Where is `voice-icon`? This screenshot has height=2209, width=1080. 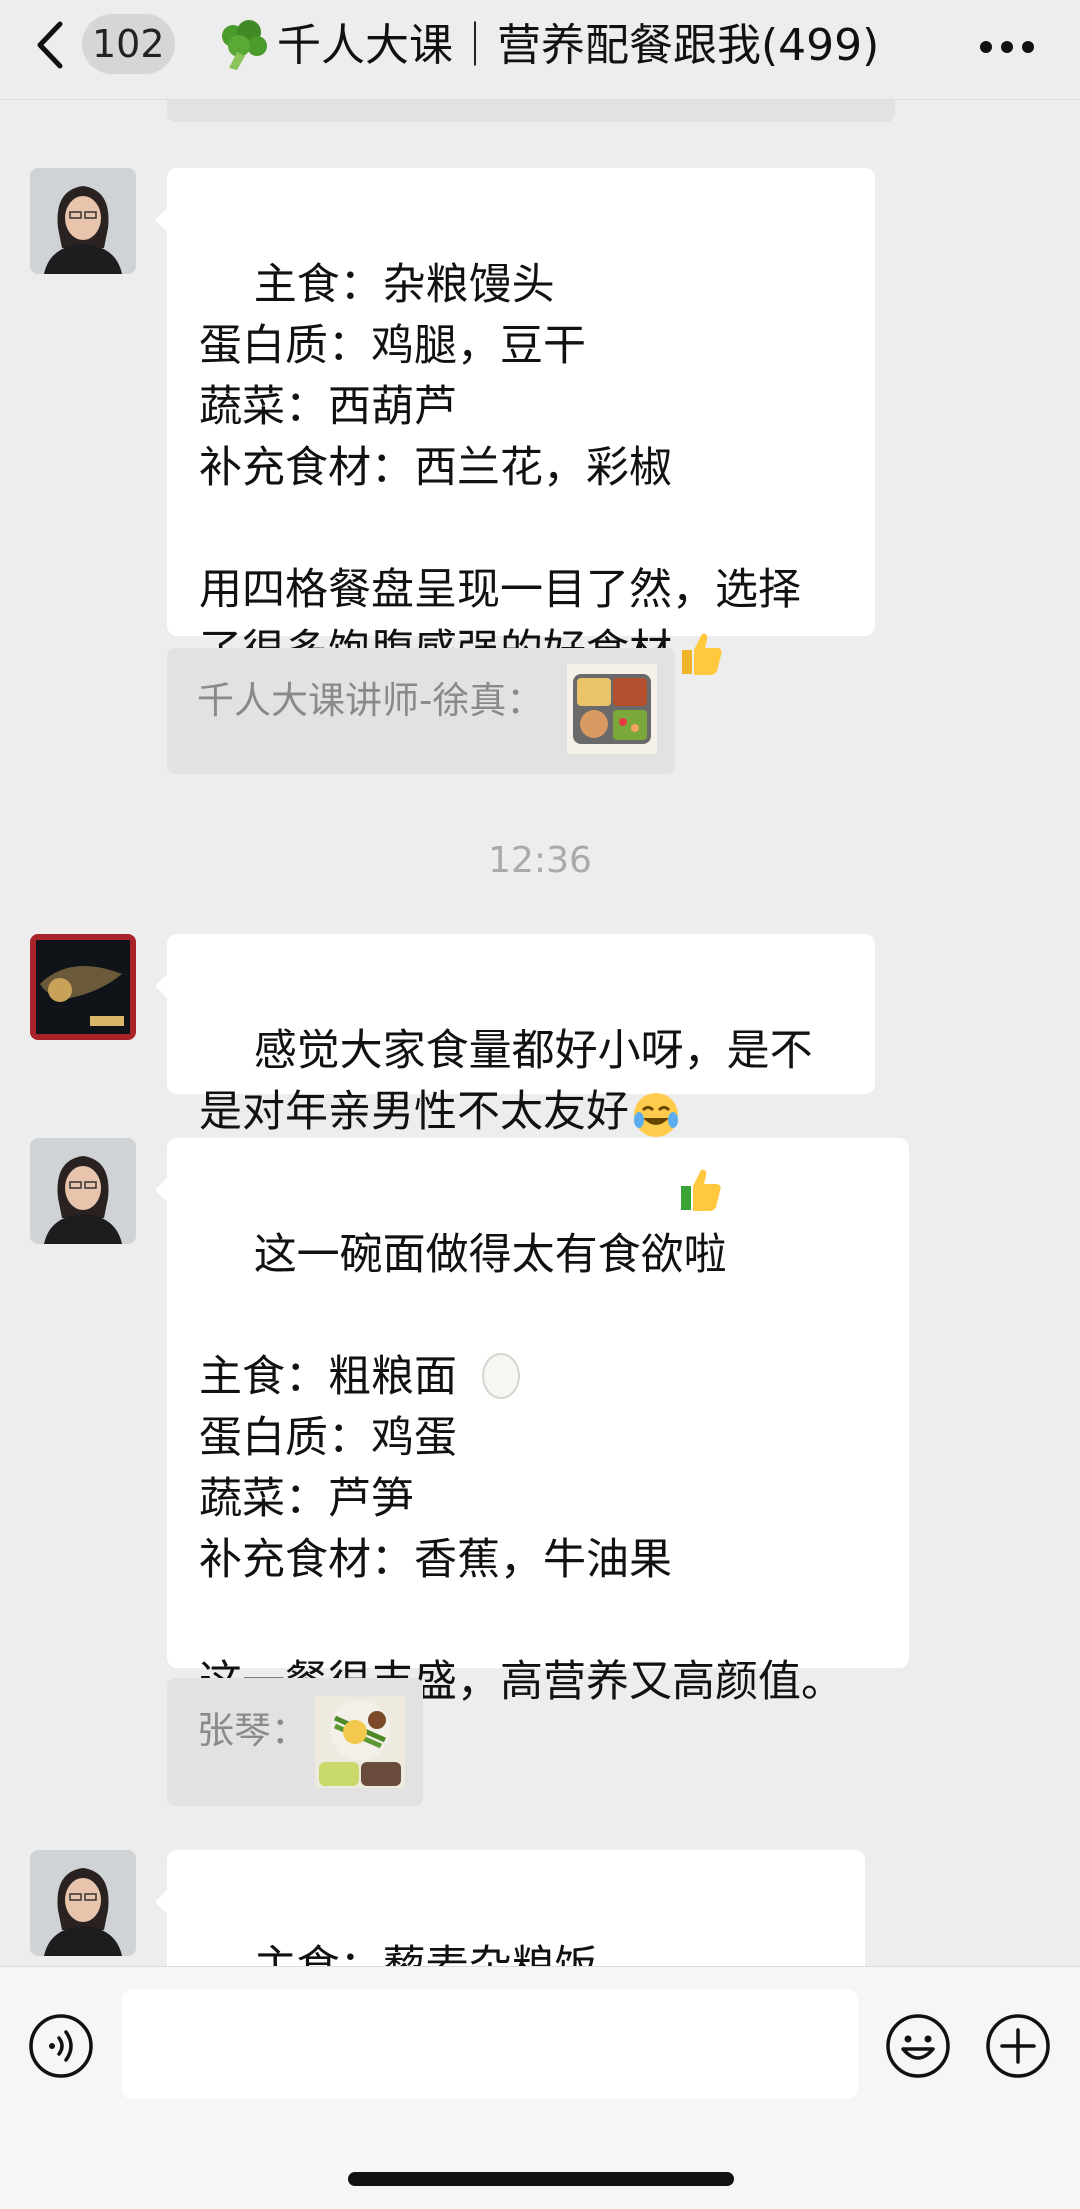 voice-icon is located at coordinates (61, 2046).